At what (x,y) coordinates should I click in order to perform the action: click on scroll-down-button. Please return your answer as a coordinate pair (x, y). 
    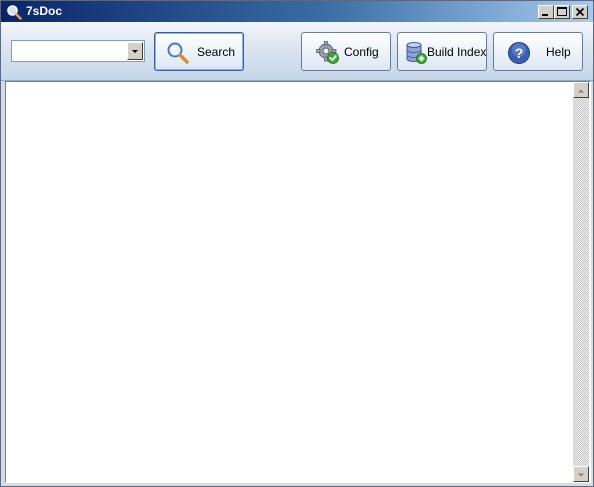
    Looking at the image, I should click on (581, 474).